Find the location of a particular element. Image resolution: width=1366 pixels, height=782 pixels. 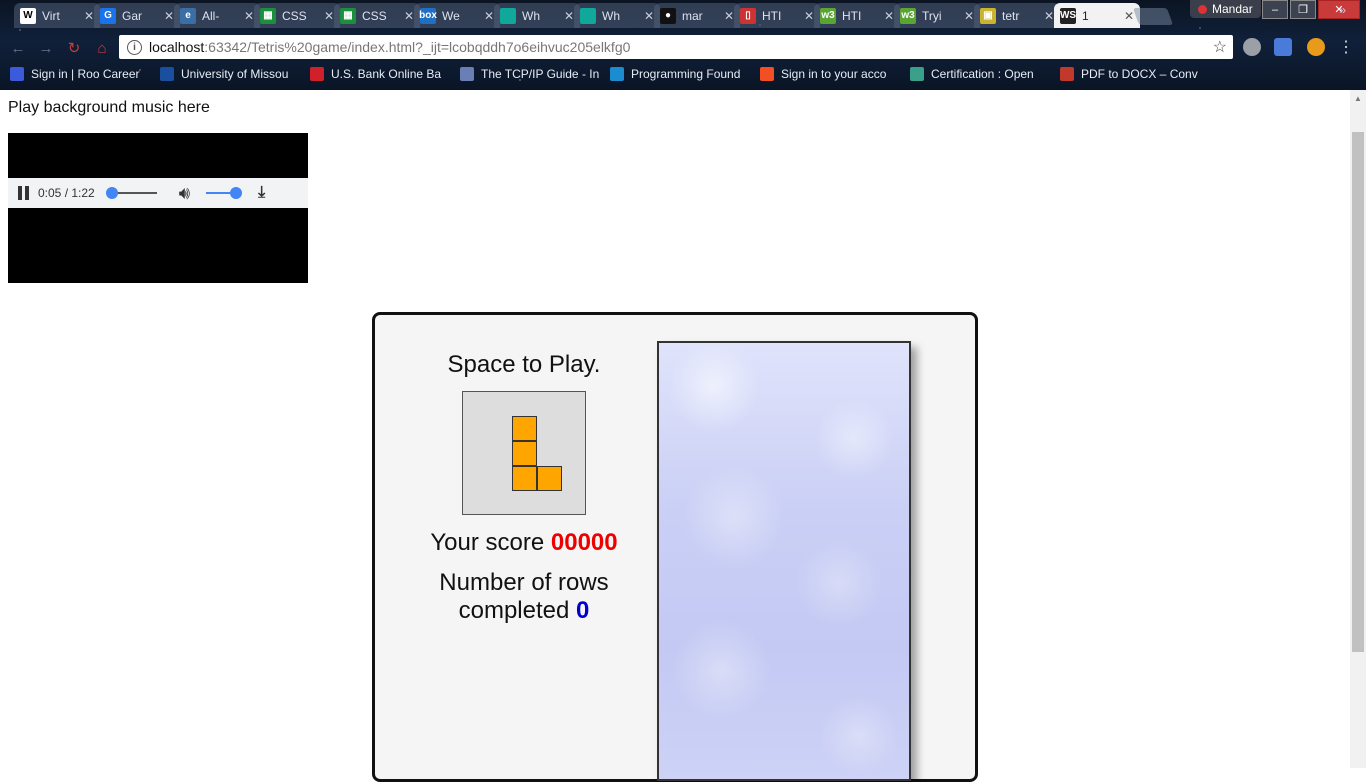

scroll-up-arrow-icon: ▲ is located at coordinates (1358, 98).